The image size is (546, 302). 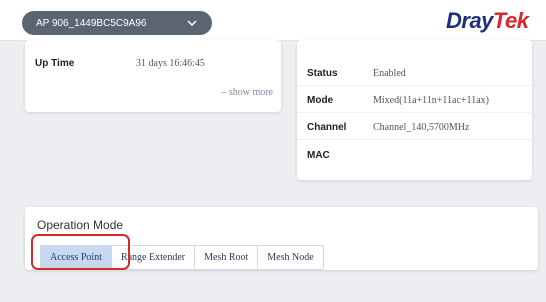 I want to click on draytek-logo: DrayTek, so click(x=487, y=20).